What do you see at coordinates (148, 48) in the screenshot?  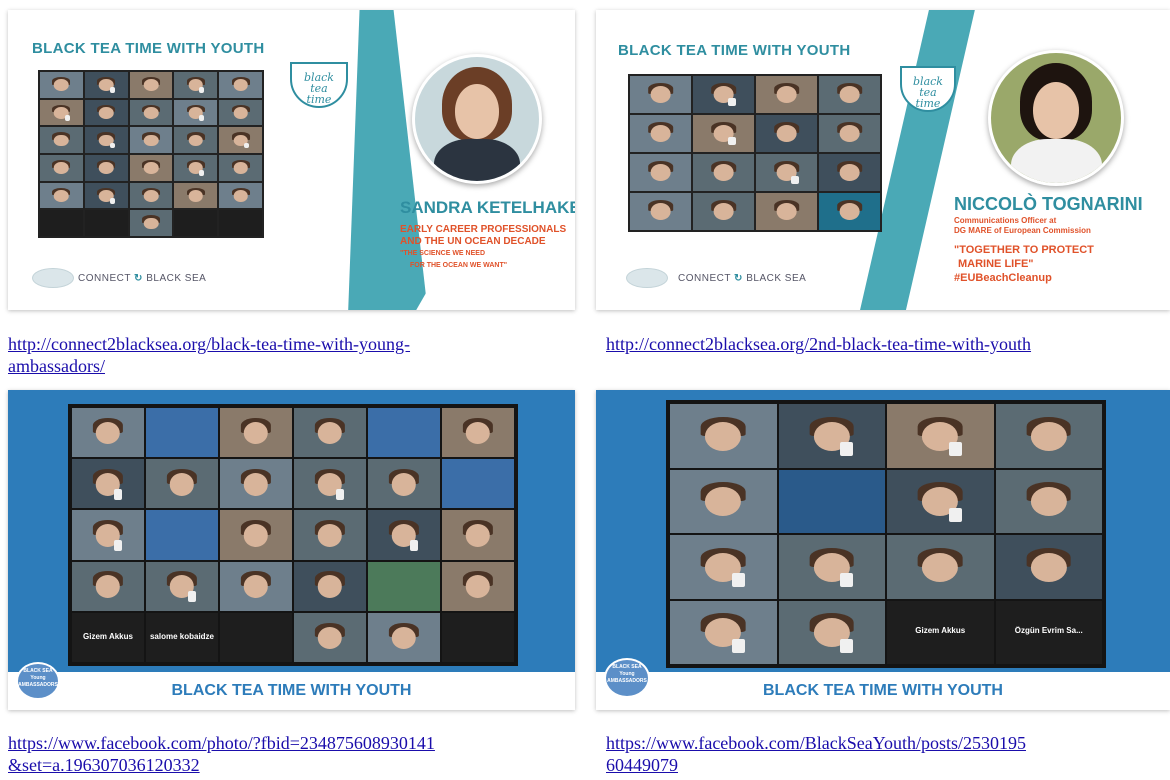 I see `poster-title: BLACK TEA TIME WITH YOUTH` at bounding box center [148, 48].